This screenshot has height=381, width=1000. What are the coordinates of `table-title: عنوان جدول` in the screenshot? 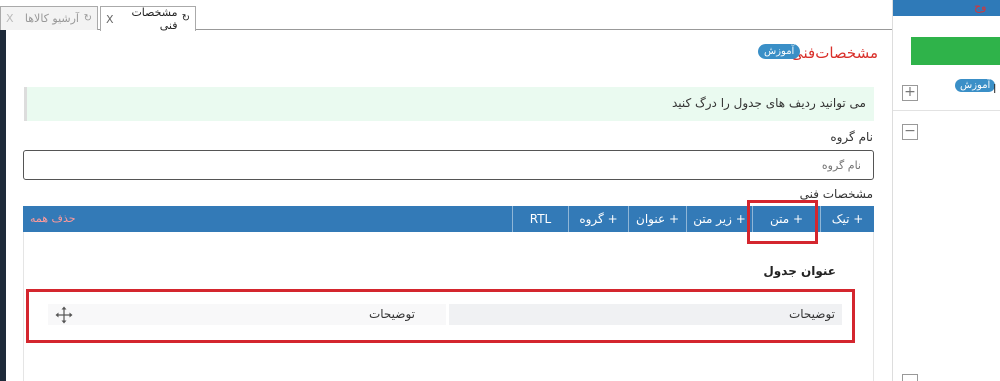 It's located at (799, 271).